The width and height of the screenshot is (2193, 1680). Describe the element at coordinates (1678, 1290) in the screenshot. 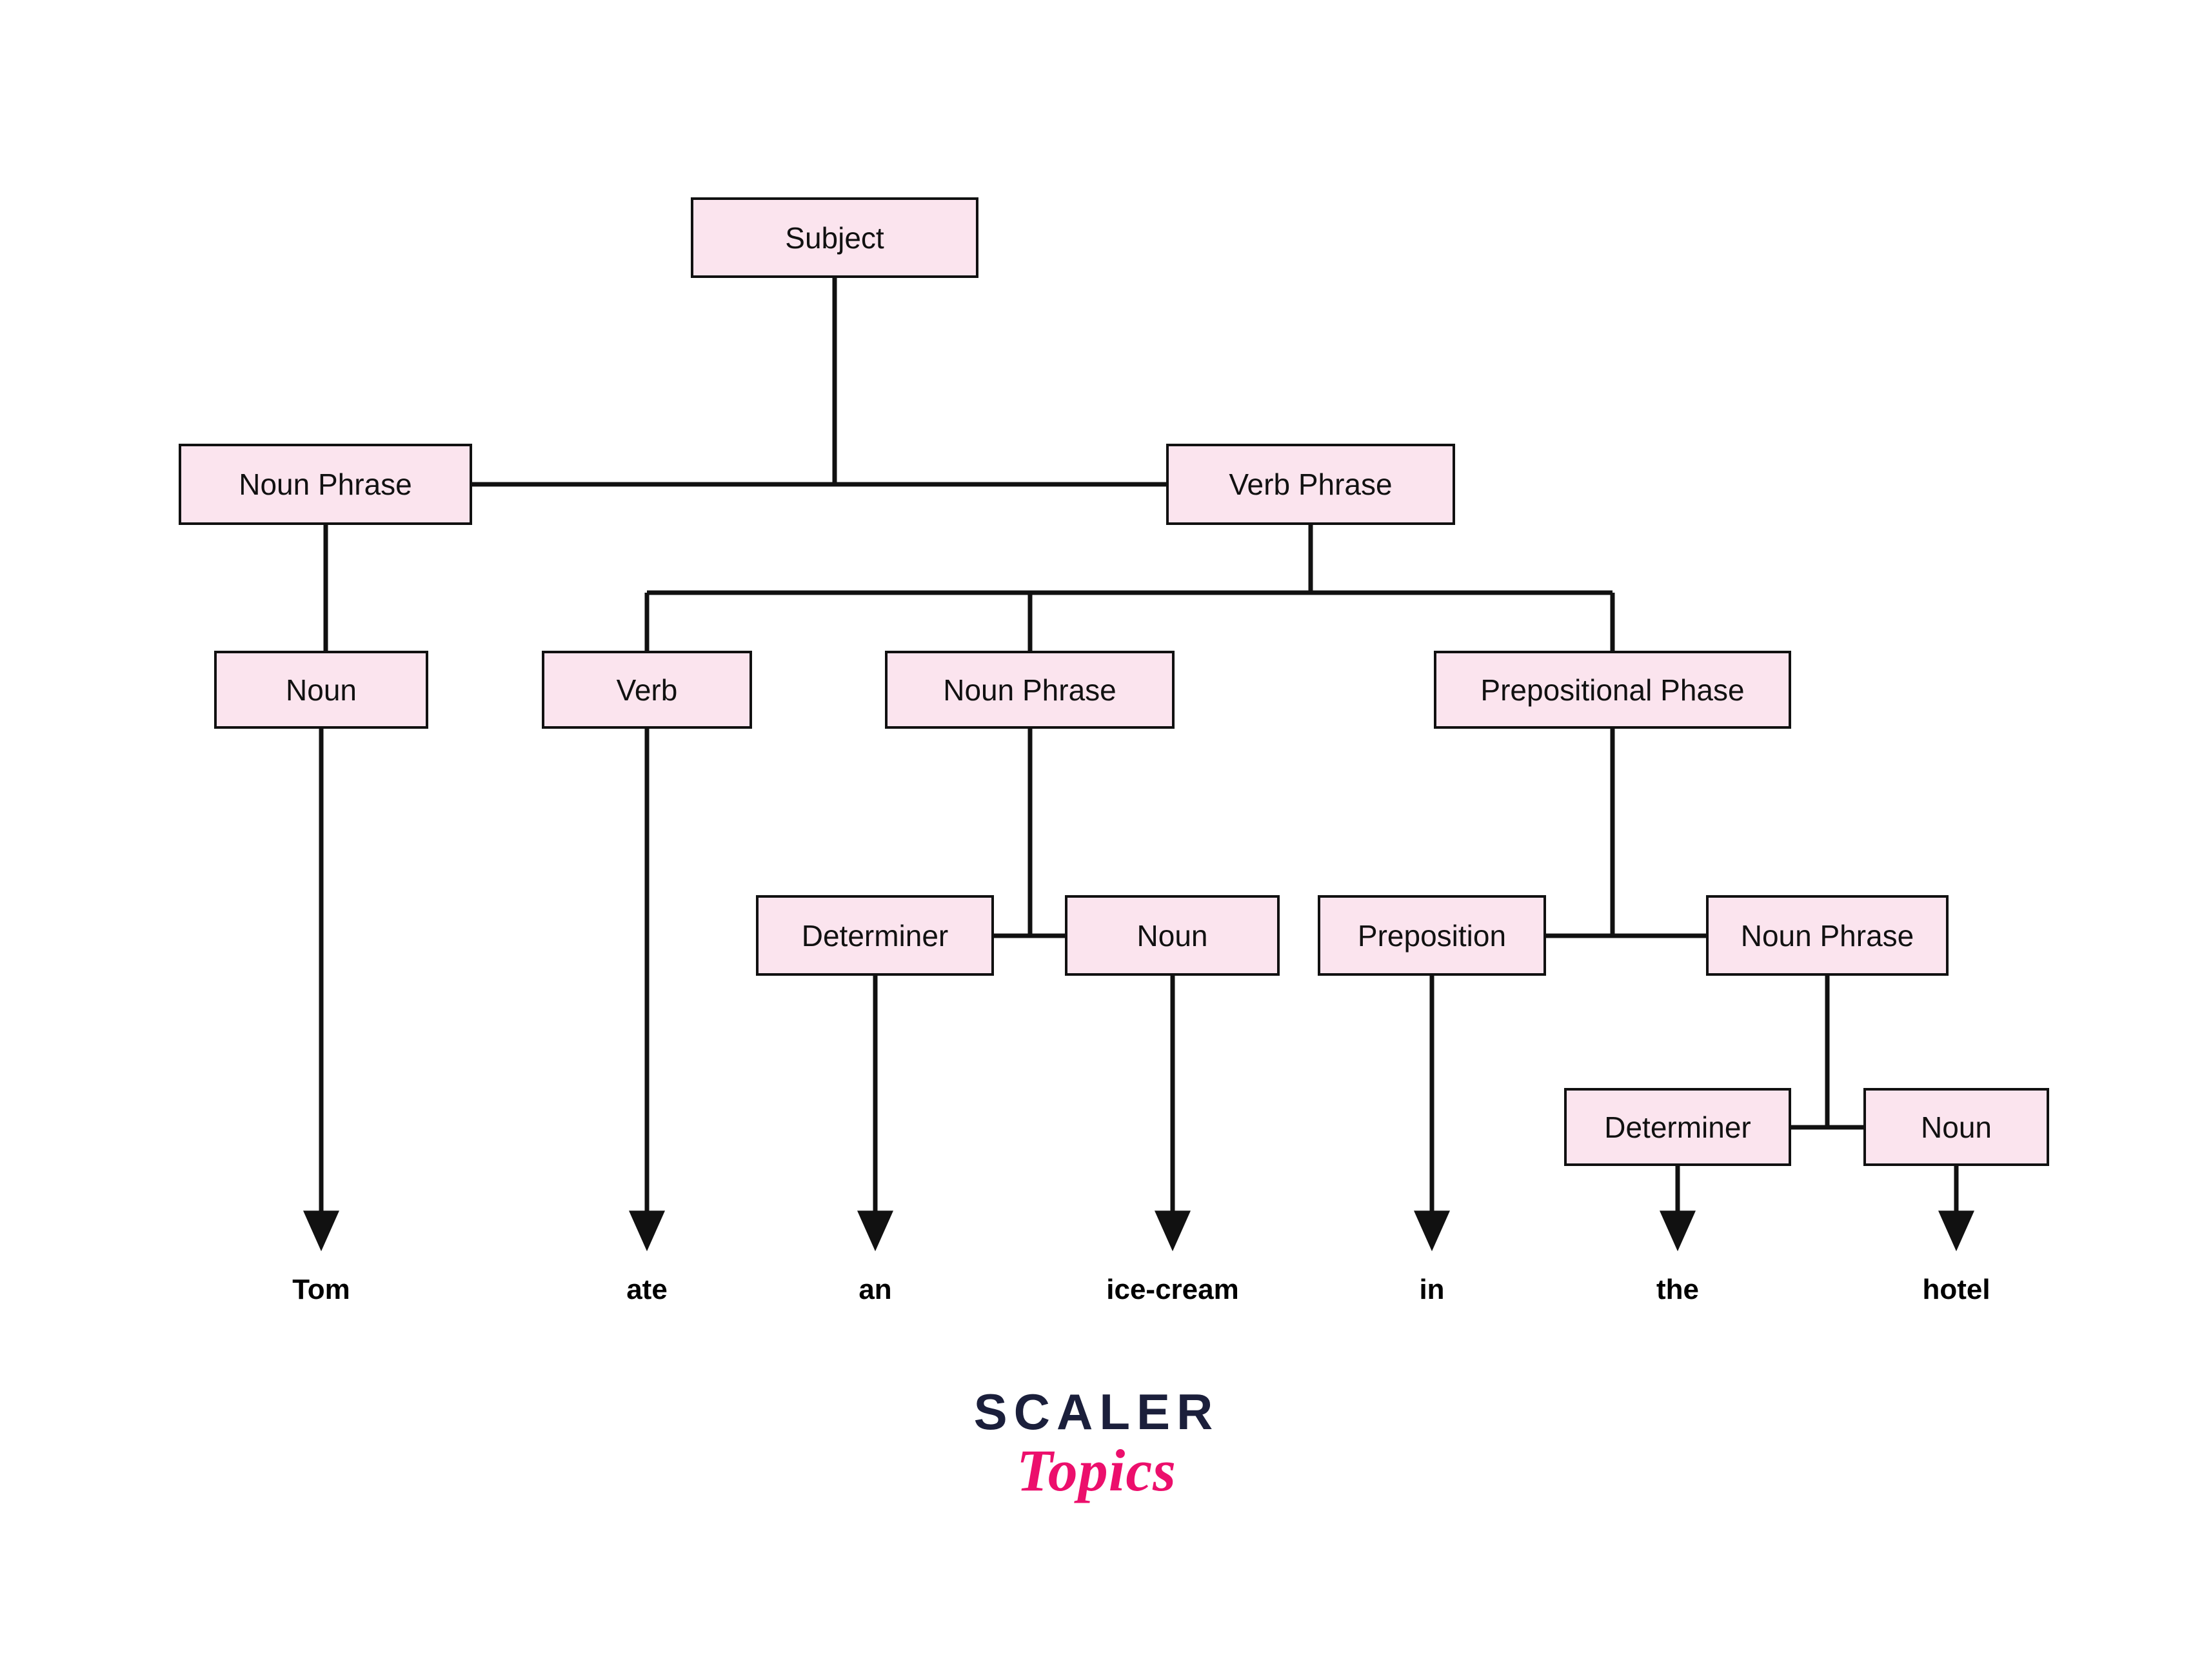

I see `terminal-word-the: the` at that location.